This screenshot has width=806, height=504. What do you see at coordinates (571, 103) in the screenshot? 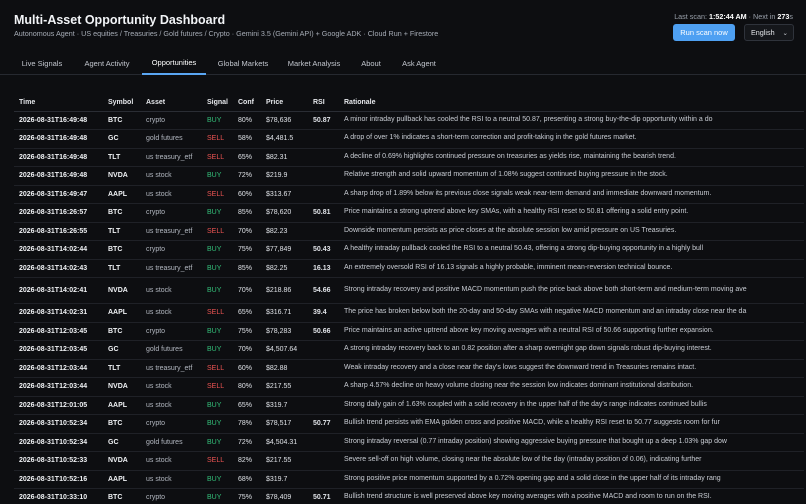
I see `column-header-rationale: Rationale` at bounding box center [571, 103].